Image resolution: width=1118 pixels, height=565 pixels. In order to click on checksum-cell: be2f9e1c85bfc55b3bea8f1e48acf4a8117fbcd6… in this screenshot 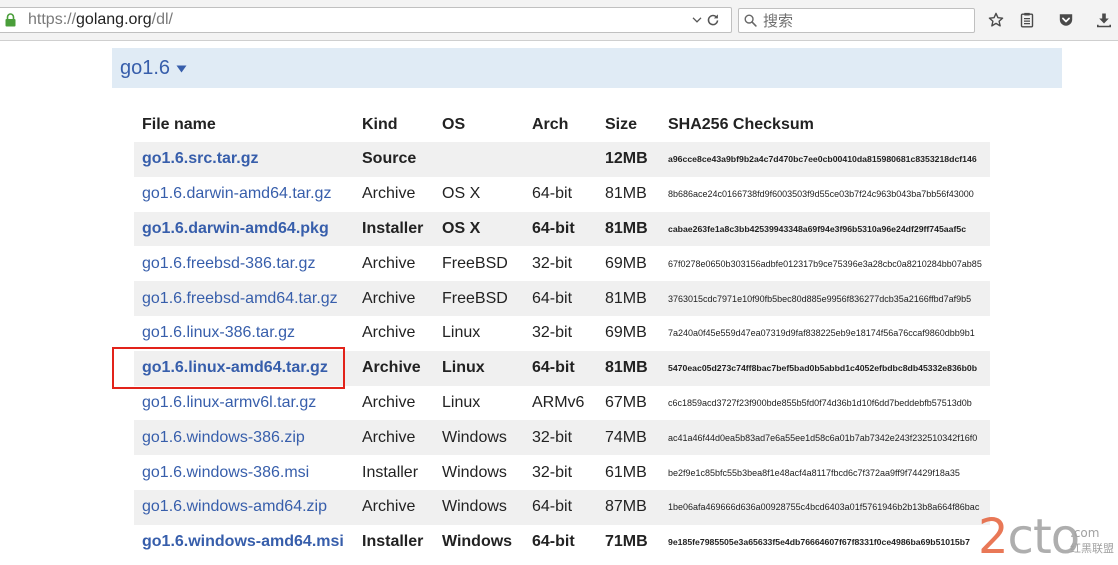, I will do `click(814, 472)`.